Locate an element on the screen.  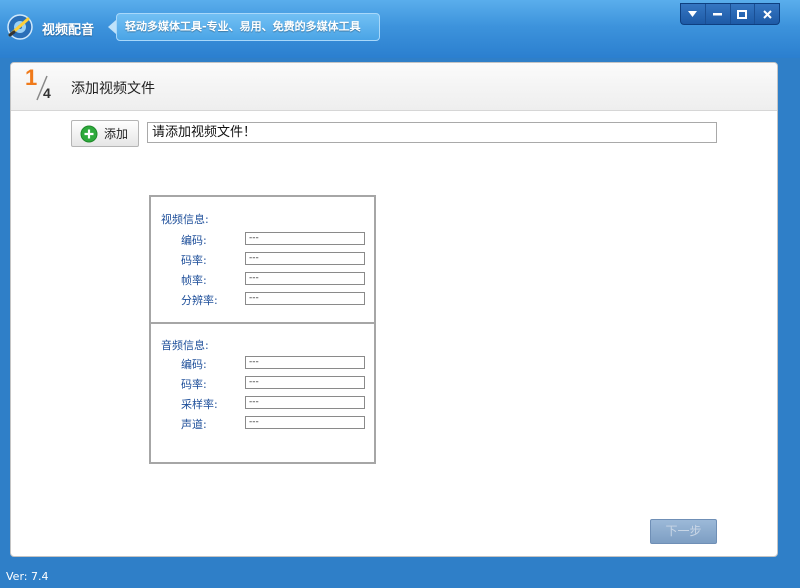
slogan-arrow-icon is located at coordinates (112, 27).